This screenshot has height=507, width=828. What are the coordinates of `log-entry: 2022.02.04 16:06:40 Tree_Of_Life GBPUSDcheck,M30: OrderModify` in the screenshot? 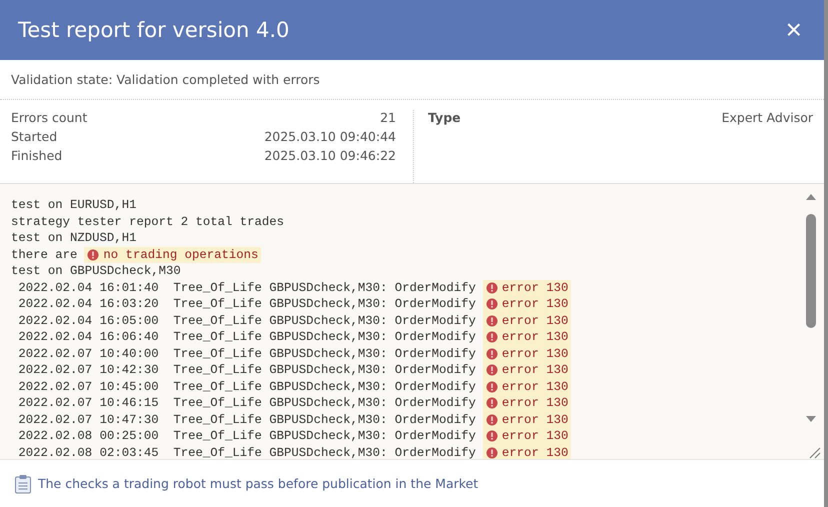 It's located at (247, 337).